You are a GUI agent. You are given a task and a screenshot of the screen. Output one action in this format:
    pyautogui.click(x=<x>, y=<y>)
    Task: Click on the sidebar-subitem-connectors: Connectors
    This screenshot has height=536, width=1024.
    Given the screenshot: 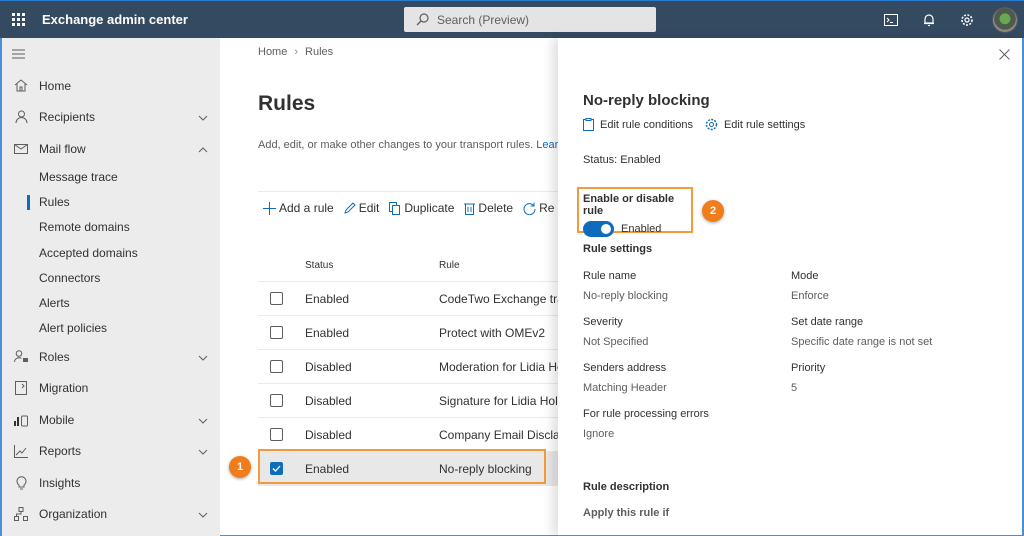 What is the action you would take?
    pyautogui.click(x=111, y=277)
    